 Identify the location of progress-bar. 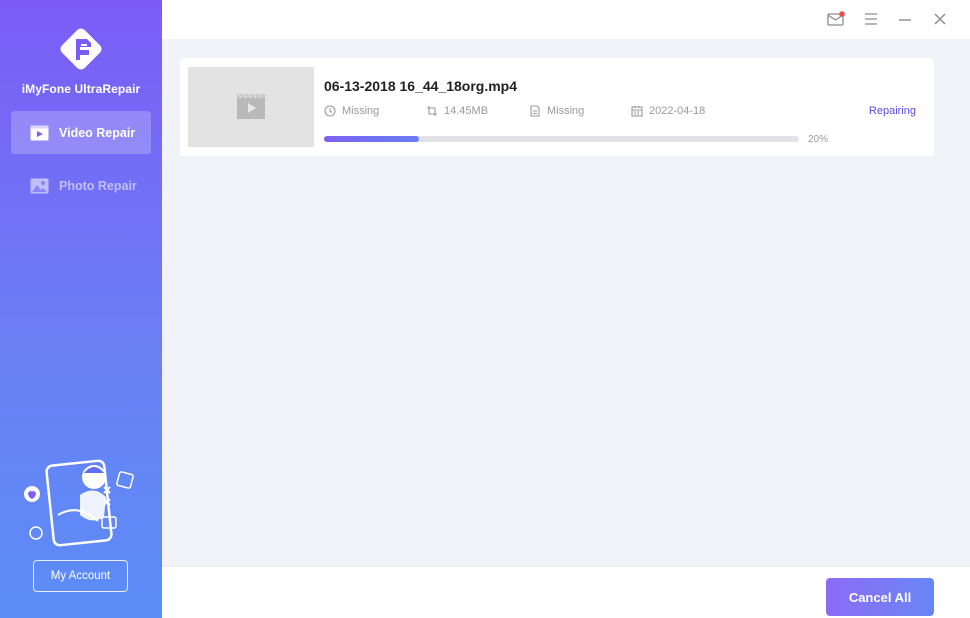
(561, 139).